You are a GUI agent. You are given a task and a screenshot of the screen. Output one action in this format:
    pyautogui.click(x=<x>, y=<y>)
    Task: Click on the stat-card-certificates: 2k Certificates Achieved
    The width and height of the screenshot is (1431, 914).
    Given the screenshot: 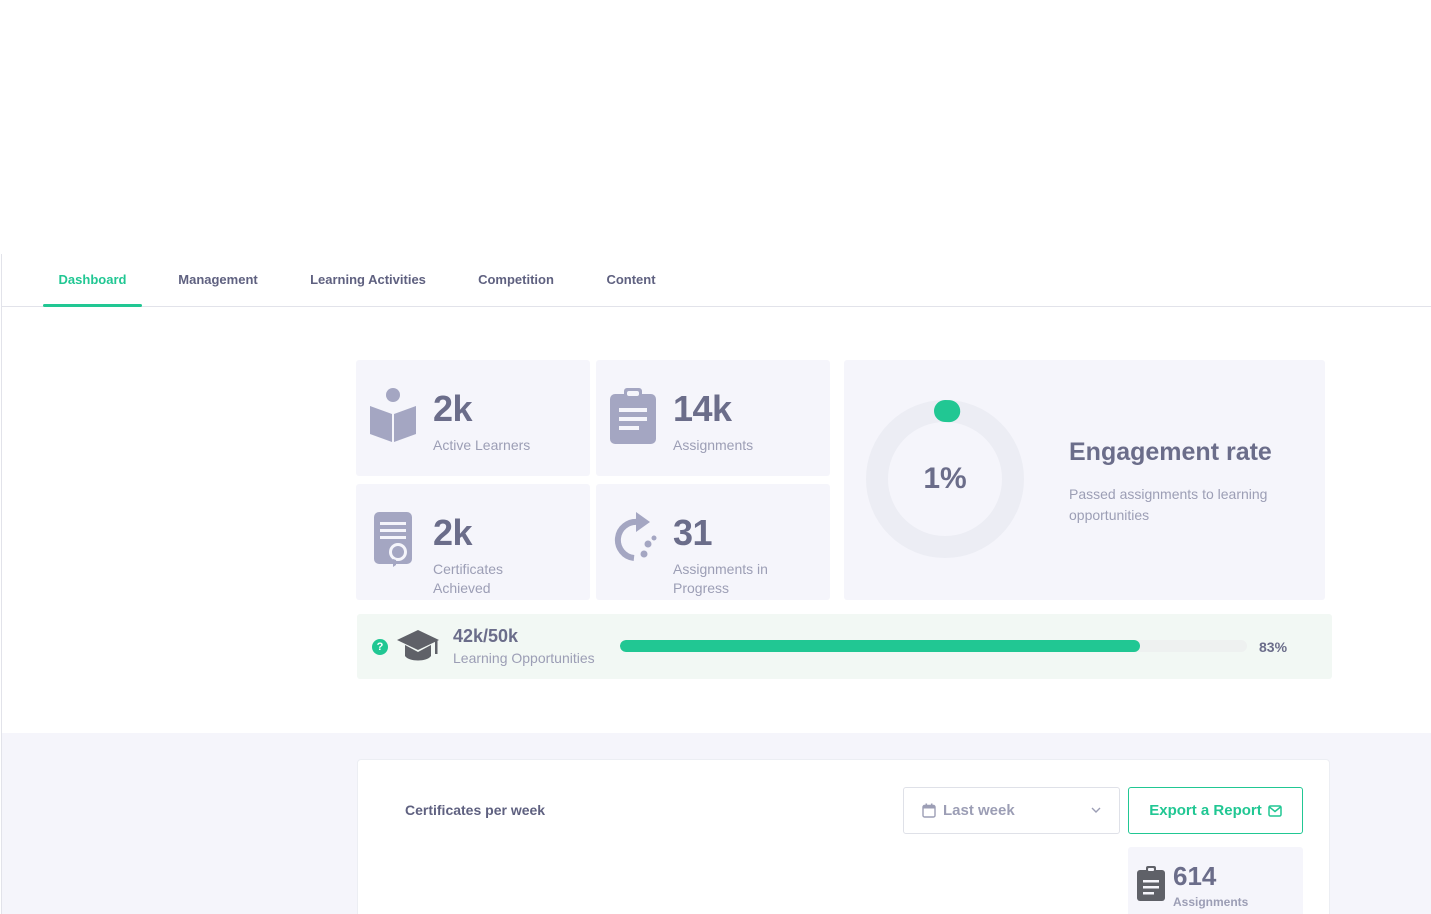 What is the action you would take?
    pyautogui.click(x=473, y=542)
    